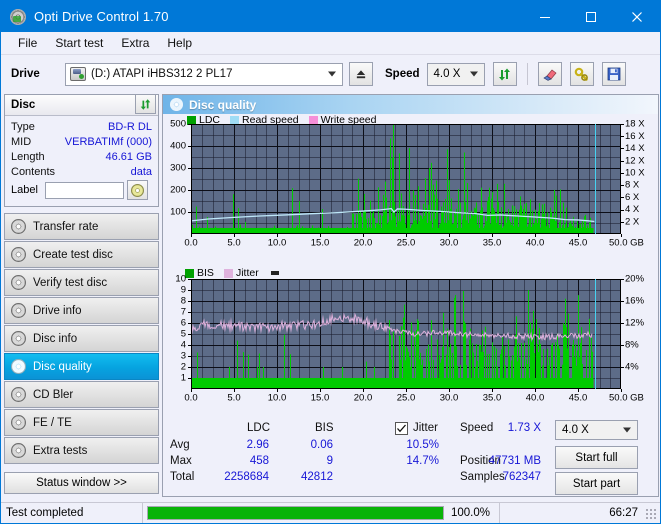 The width and height of the screenshot is (661, 524). What do you see at coordinates (651, 514) in the screenshot?
I see `resize-grip` at bounding box center [651, 514].